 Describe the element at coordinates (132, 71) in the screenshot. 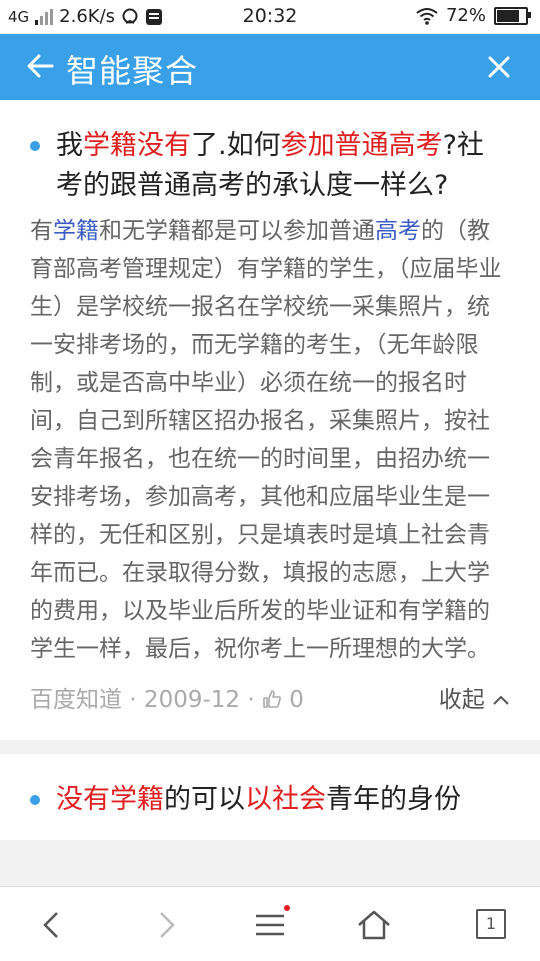

I see `page-title: 智能聚合` at that location.